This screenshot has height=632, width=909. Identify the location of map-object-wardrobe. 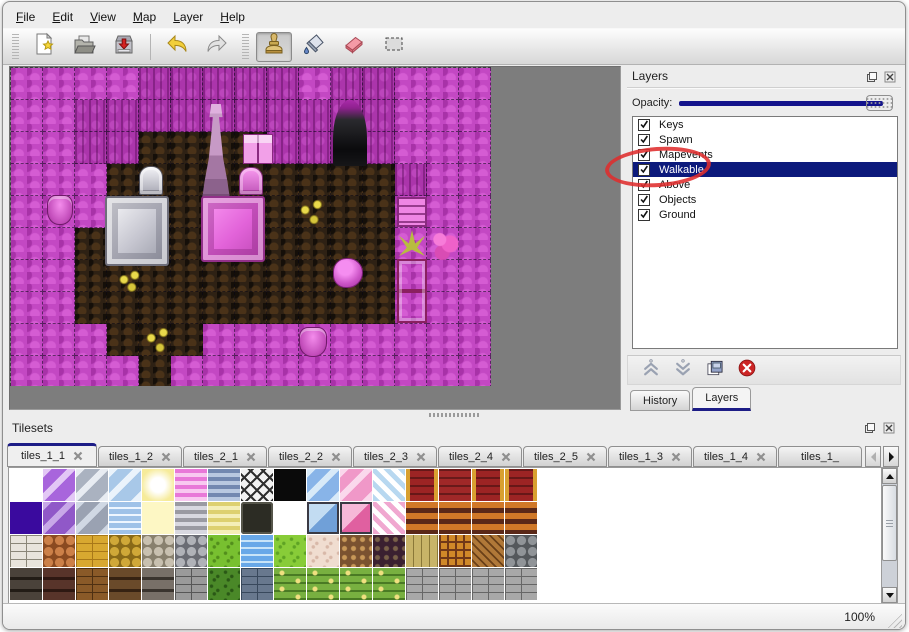
(412, 291).